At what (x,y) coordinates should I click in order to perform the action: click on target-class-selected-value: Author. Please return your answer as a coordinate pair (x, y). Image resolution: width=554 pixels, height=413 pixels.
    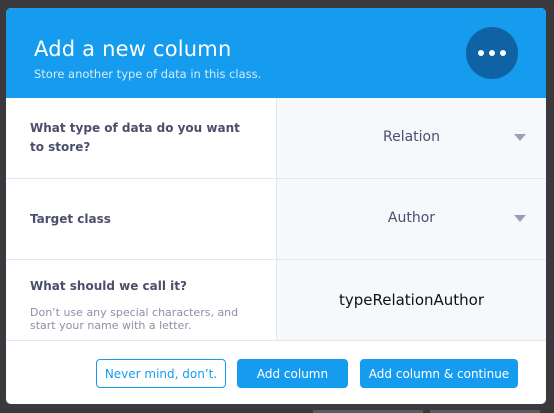
    Looking at the image, I should click on (411, 218).